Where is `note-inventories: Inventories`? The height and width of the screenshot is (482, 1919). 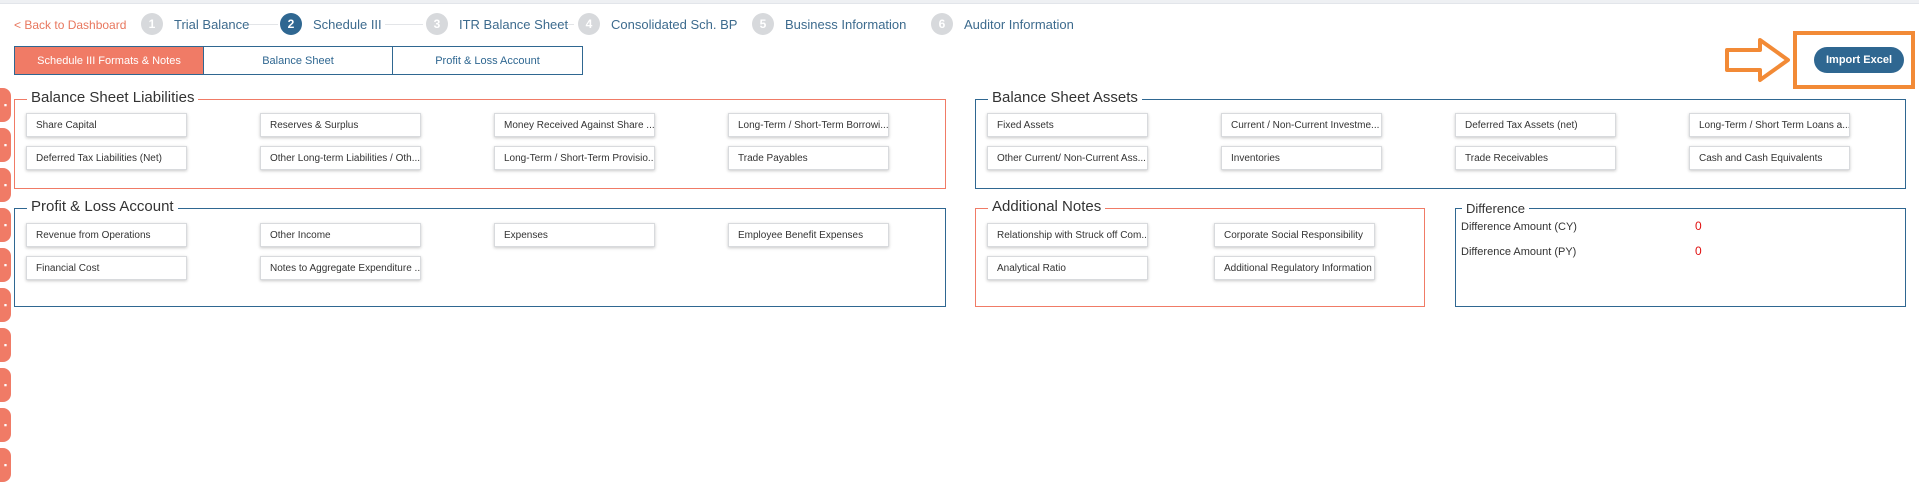
note-inventories: Inventories is located at coordinates (1301, 158).